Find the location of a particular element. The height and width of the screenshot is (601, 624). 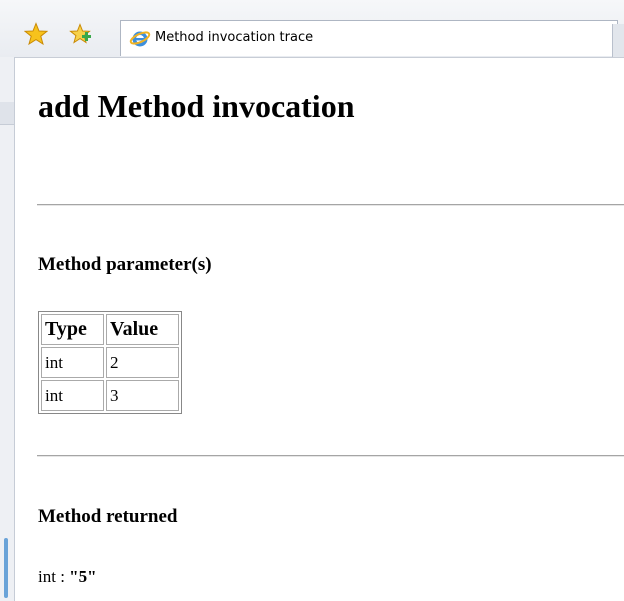

add-favorites-icon is located at coordinates (80, 34).